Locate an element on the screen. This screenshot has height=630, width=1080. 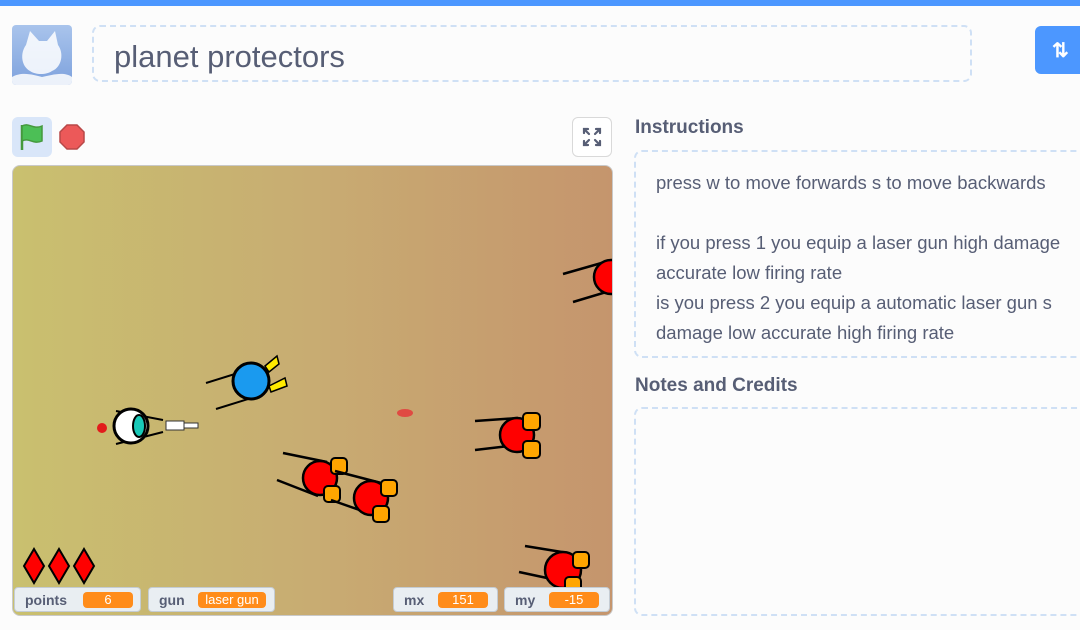
monitor-value: laser gun is located at coordinates (232, 600).